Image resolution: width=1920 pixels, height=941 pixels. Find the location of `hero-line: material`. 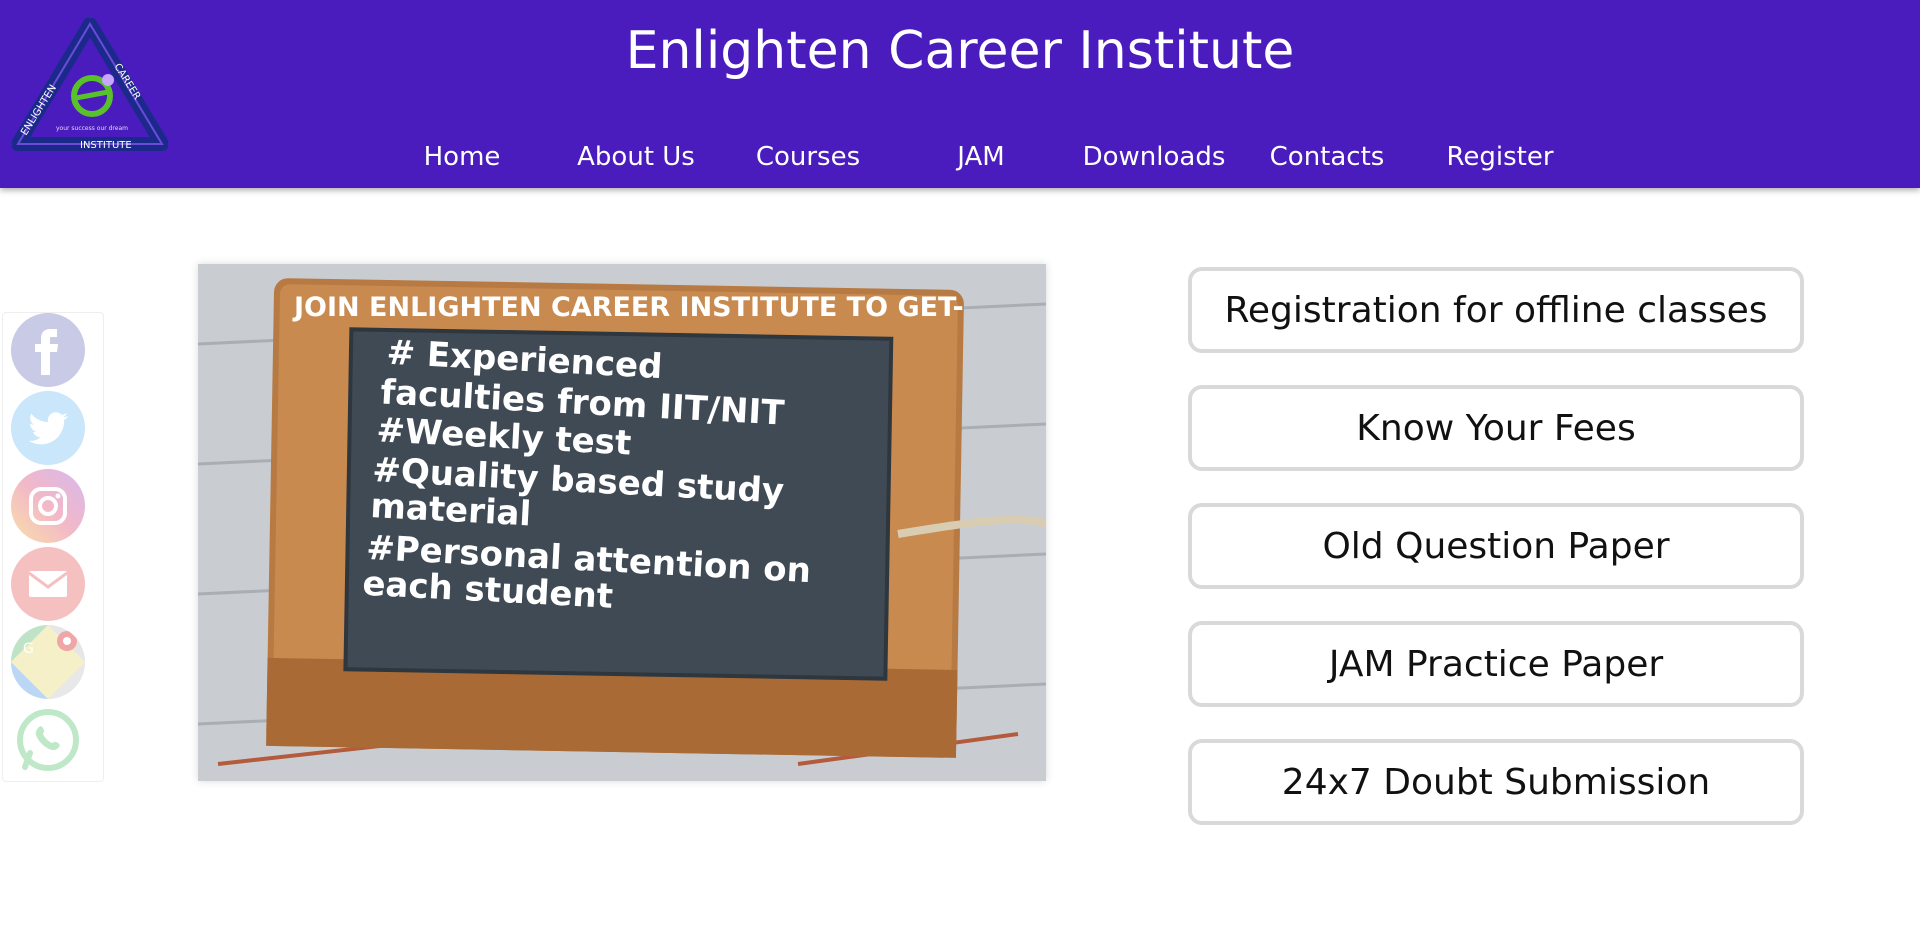

hero-line: material is located at coordinates (451, 510).